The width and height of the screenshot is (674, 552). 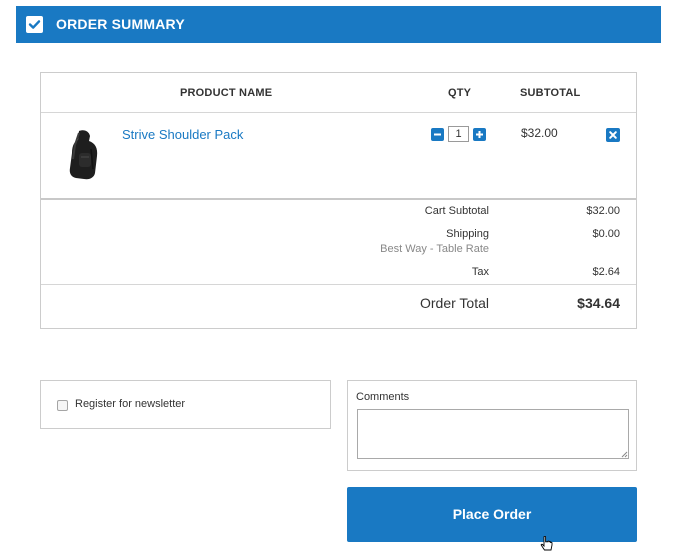 What do you see at coordinates (434, 249) in the screenshot?
I see `shipping-method: Best Way - Table Rate` at bounding box center [434, 249].